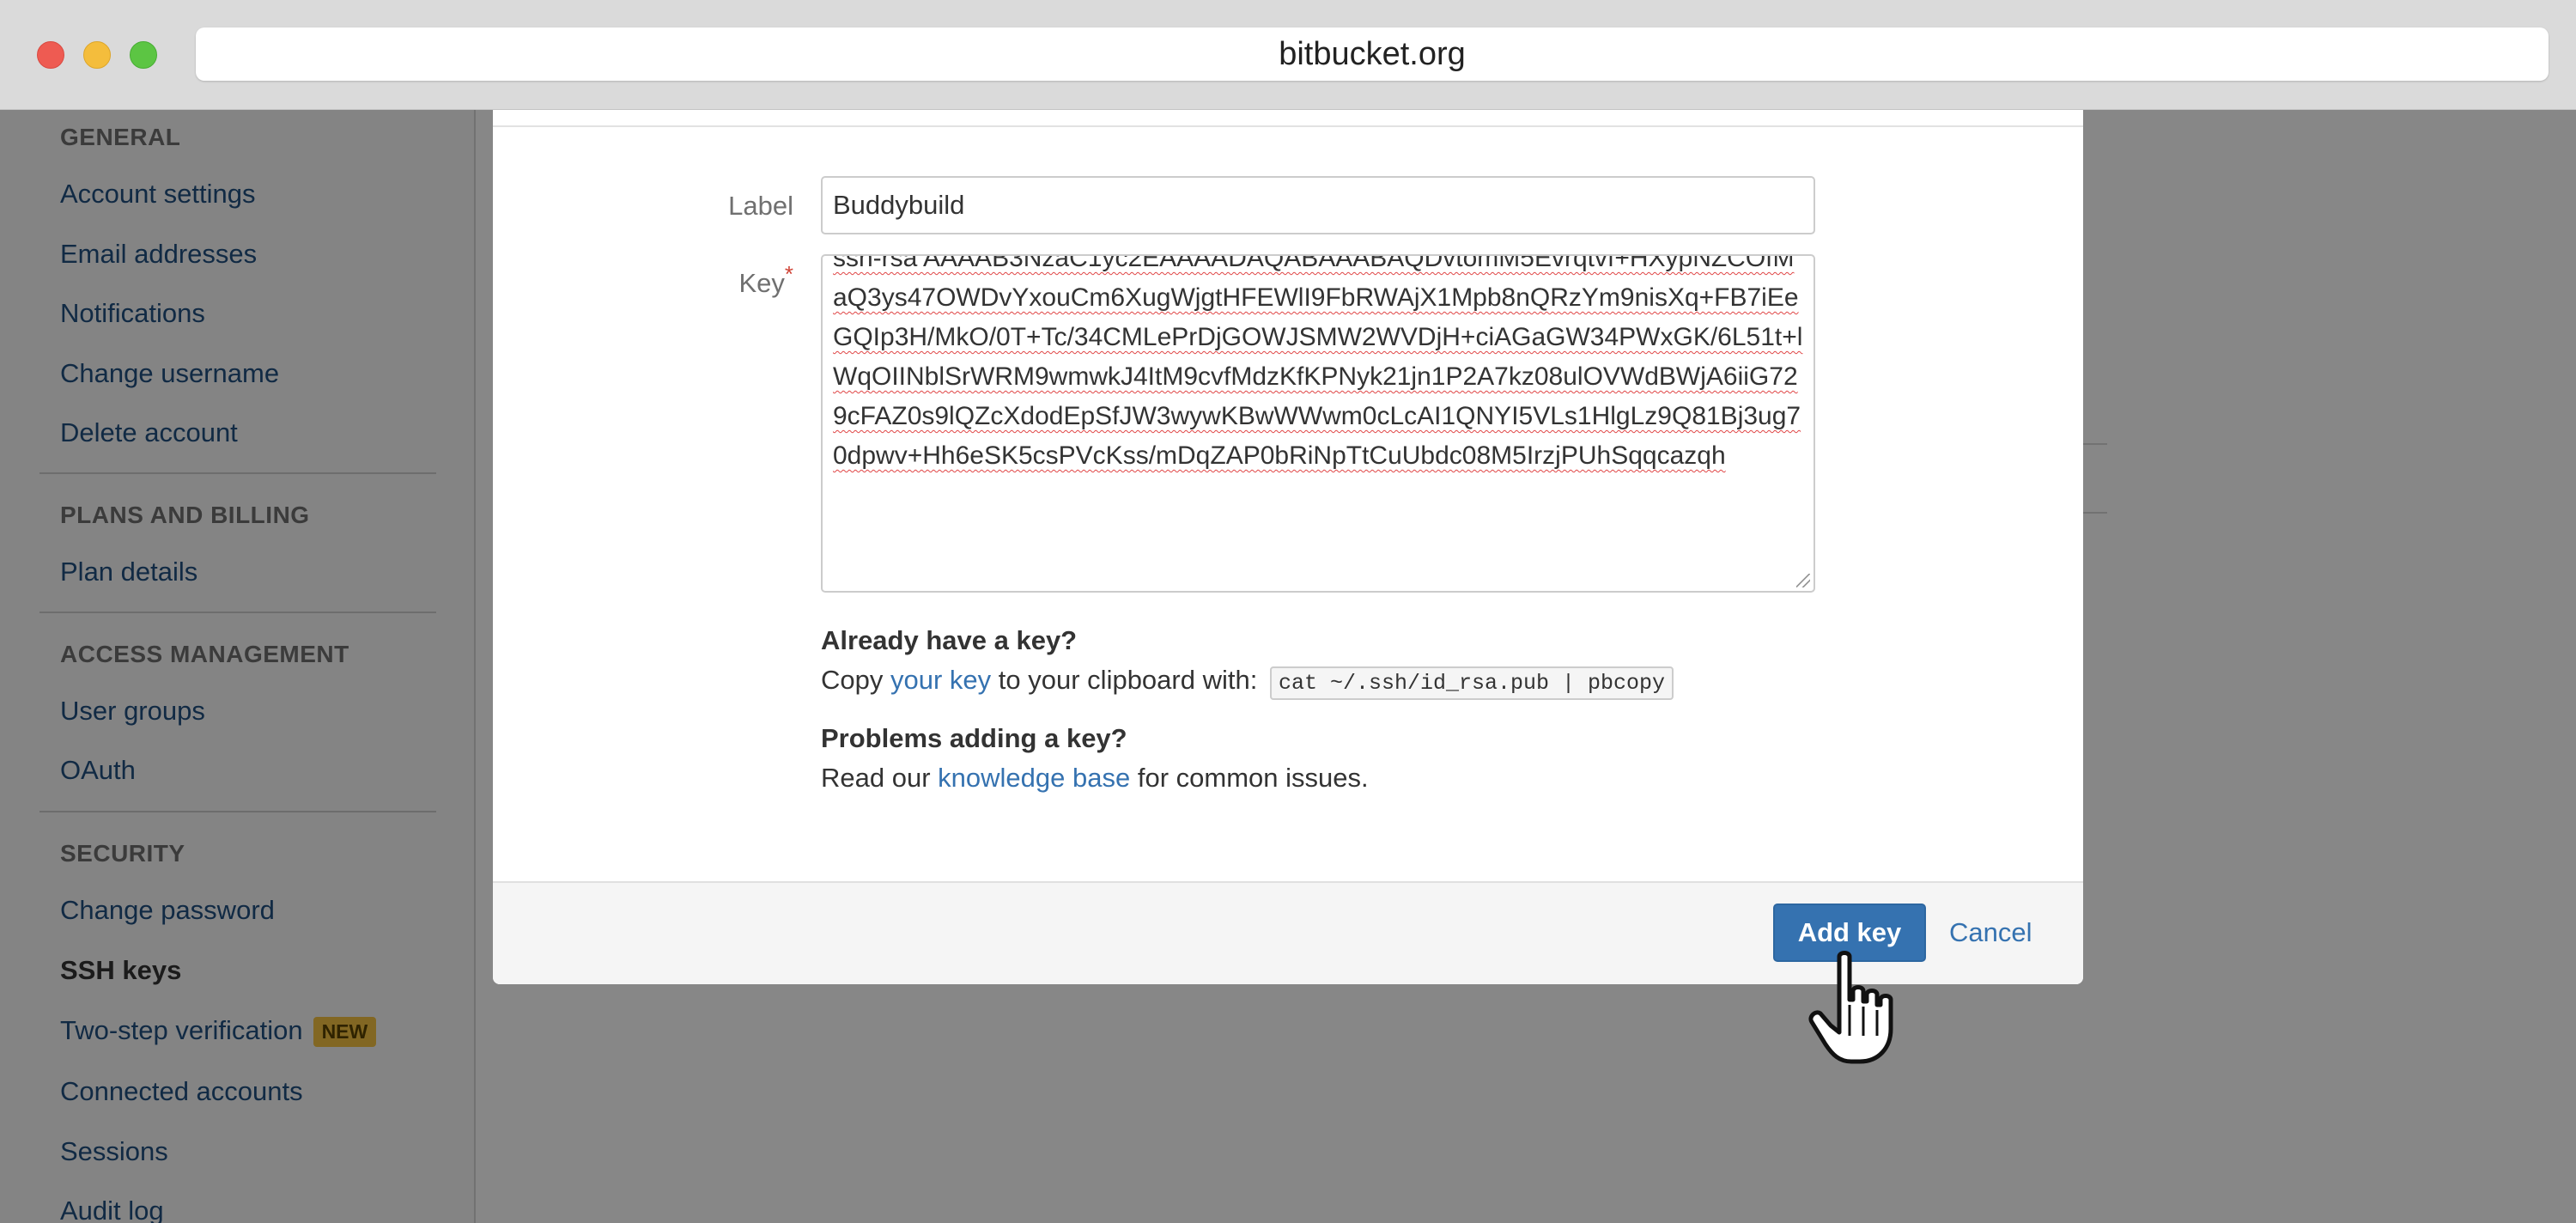 Image resolution: width=2576 pixels, height=1223 pixels. Describe the element at coordinates (1253, 778) in the screenshot. I see `read-suffix: for common issues.` at that location.